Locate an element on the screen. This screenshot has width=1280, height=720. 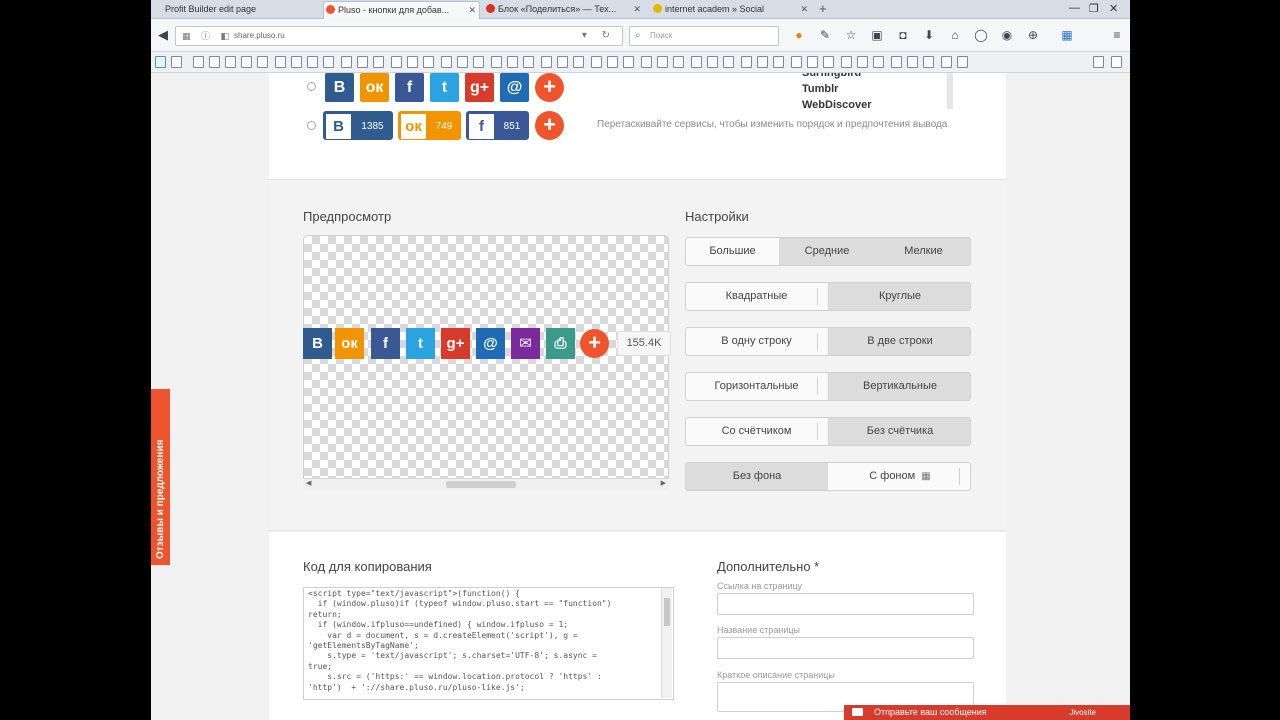
extension-icon: ● is located at coordinates (799, 35).